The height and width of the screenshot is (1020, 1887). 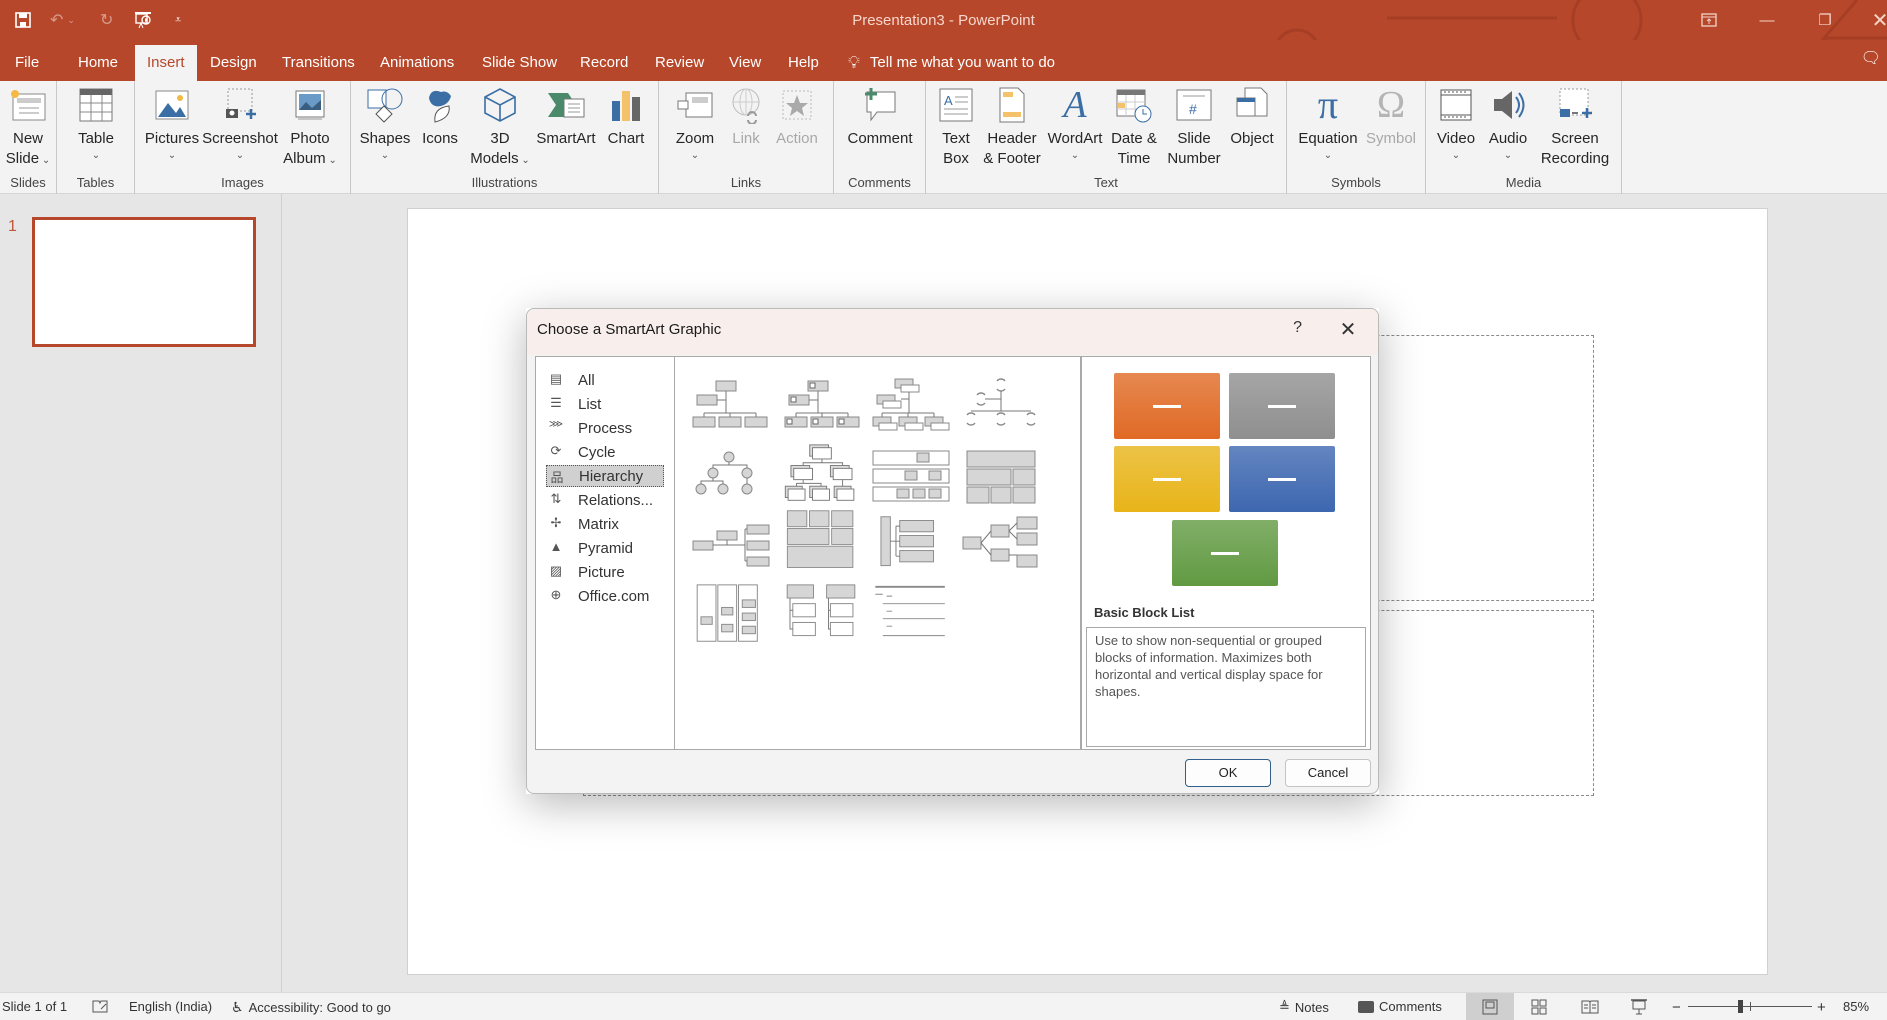 What do you see at coordinates (1134, 127) in the screenshot?
I see `date-time-button: Date & Time` at bounding box center [1134, 127].